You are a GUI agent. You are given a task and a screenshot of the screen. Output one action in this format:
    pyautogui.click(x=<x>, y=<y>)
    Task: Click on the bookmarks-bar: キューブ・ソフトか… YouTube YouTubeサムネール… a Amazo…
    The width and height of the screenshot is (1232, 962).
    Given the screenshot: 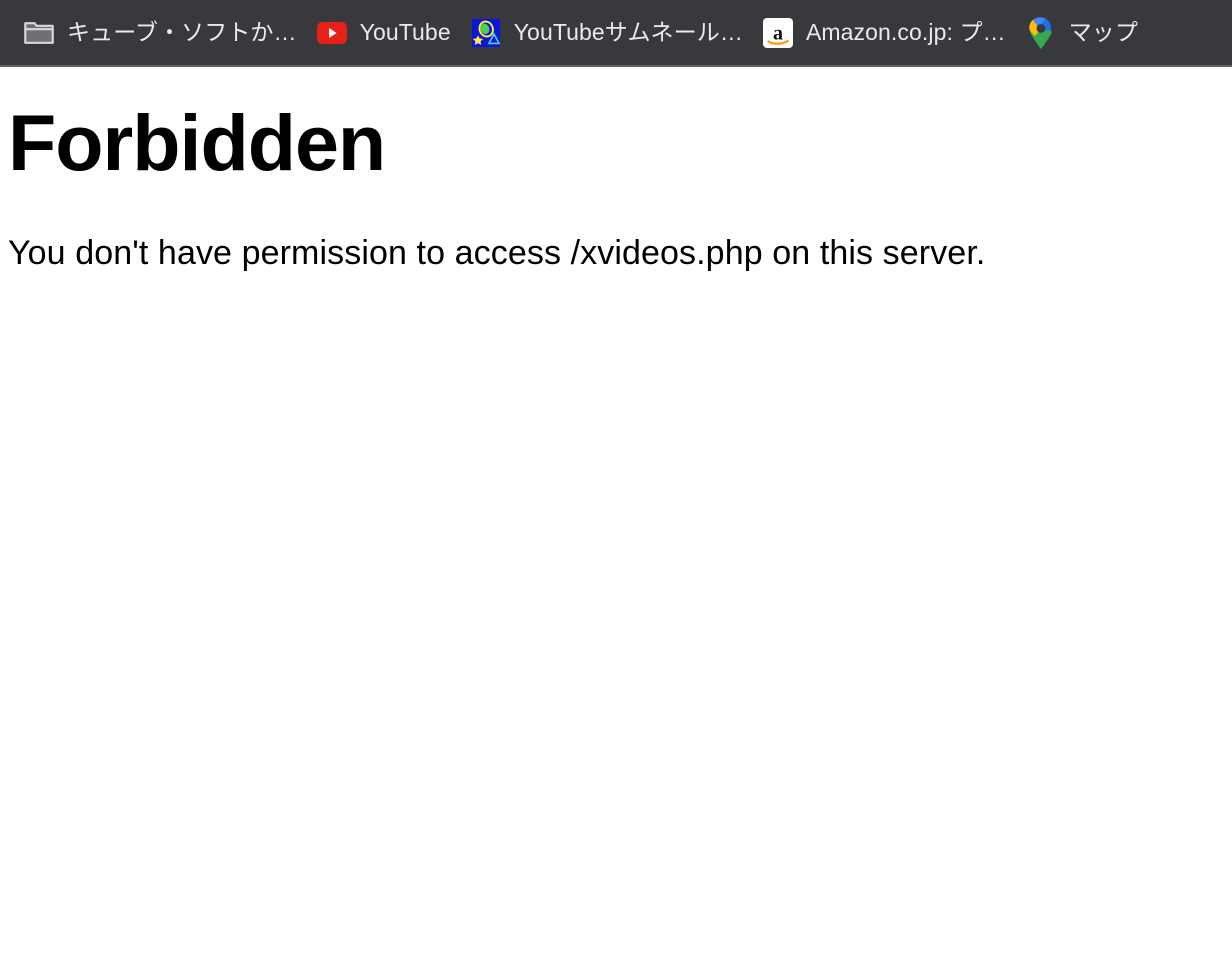 What is the action you would take?
    pyautogui.click(x=616, y=33)
    